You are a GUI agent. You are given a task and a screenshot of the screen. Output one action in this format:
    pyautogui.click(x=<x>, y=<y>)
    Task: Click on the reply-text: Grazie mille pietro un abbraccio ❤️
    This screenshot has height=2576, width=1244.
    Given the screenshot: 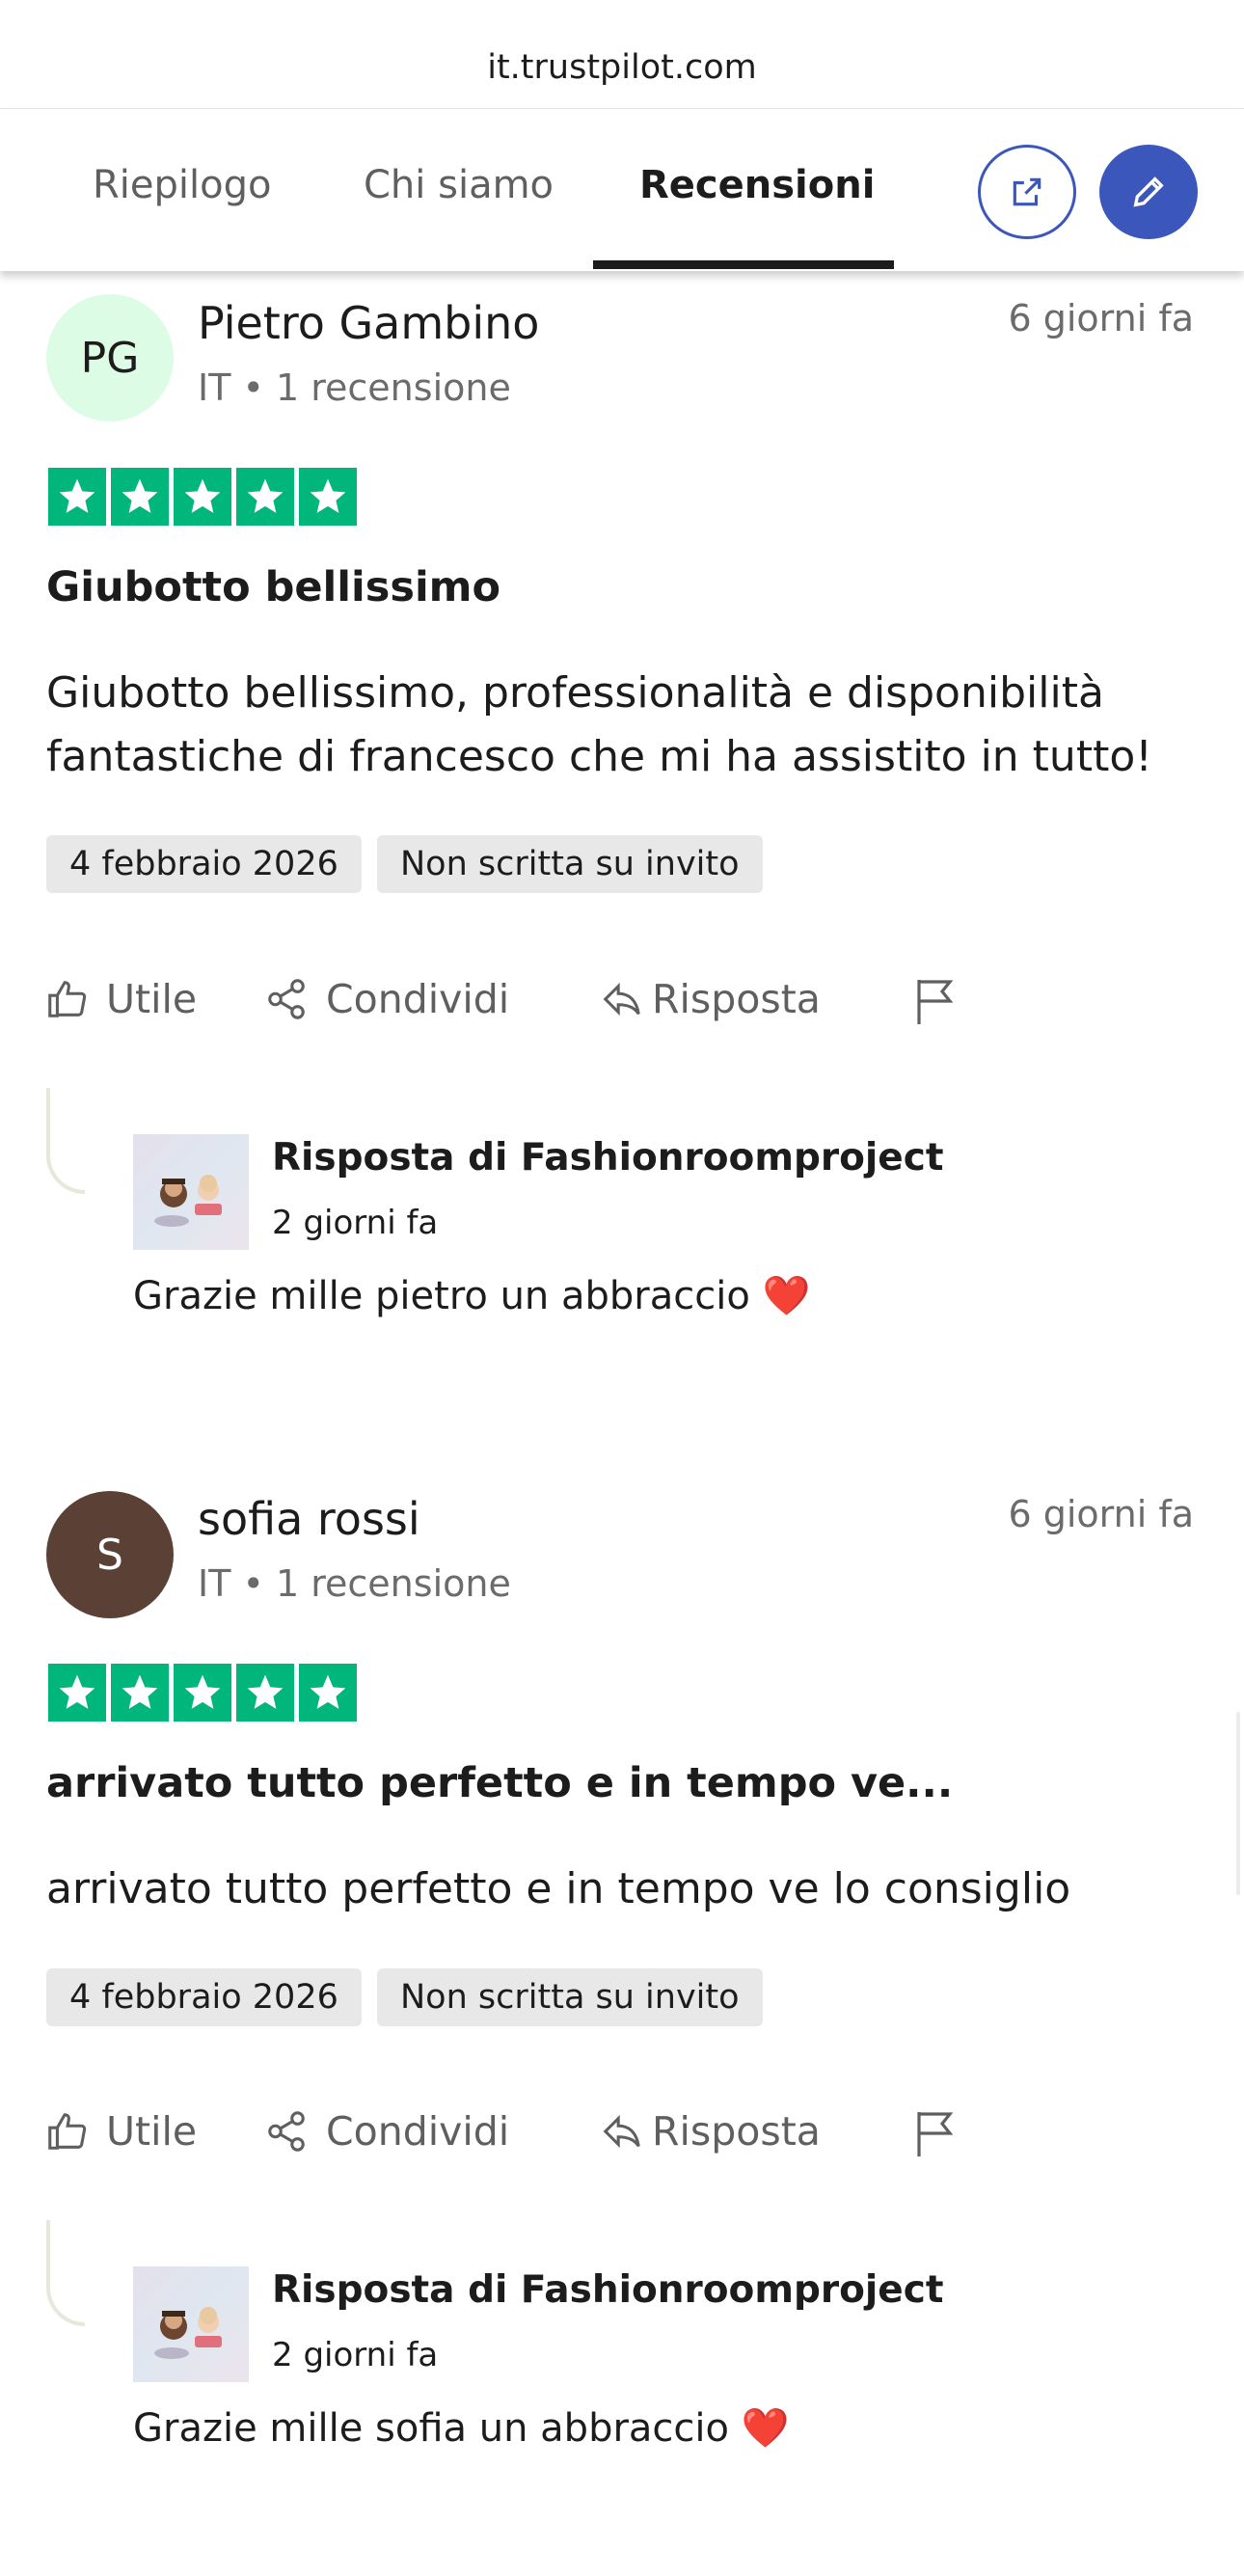 What is the action you would take?
    pyautogui.click(x=472, y=1296)
    